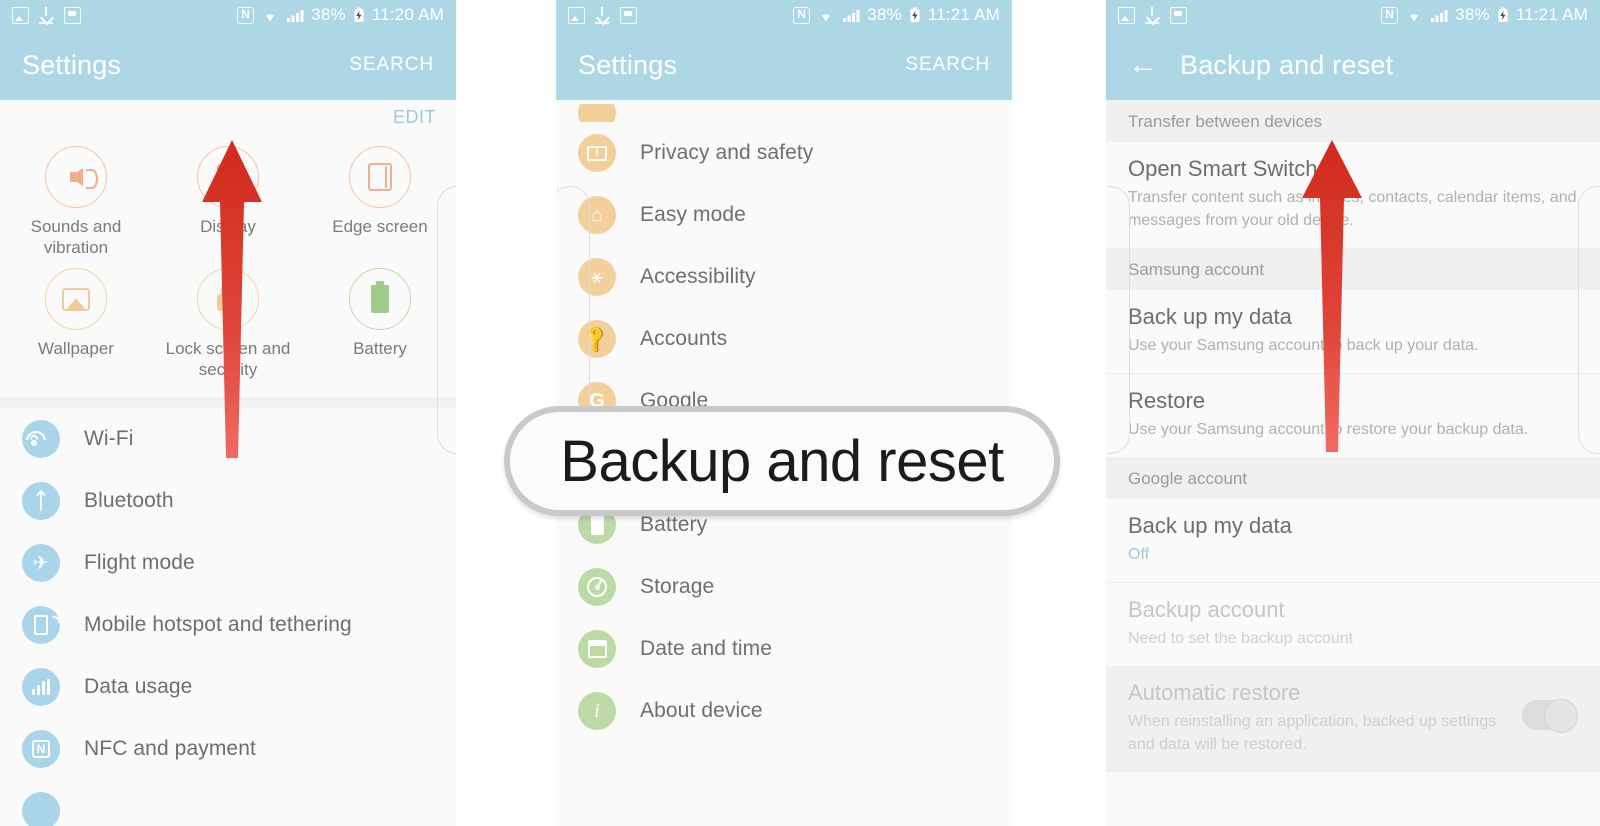 This screenshot has height=826, width=1600. What do you see at coordinates (1167, 400) in the screenshot?
I see `pref-title: Restore` at bounding box center [1167, 400].